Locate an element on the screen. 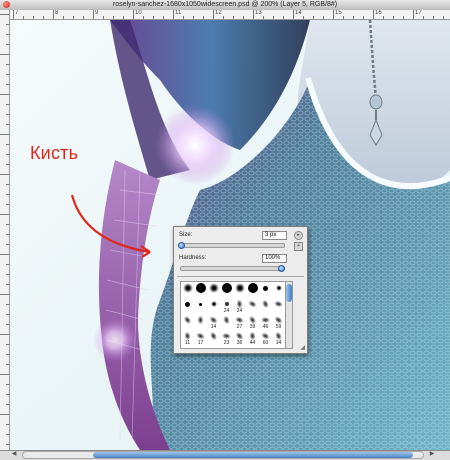  hardness-slider-handle is located at coordinates (281, 268).